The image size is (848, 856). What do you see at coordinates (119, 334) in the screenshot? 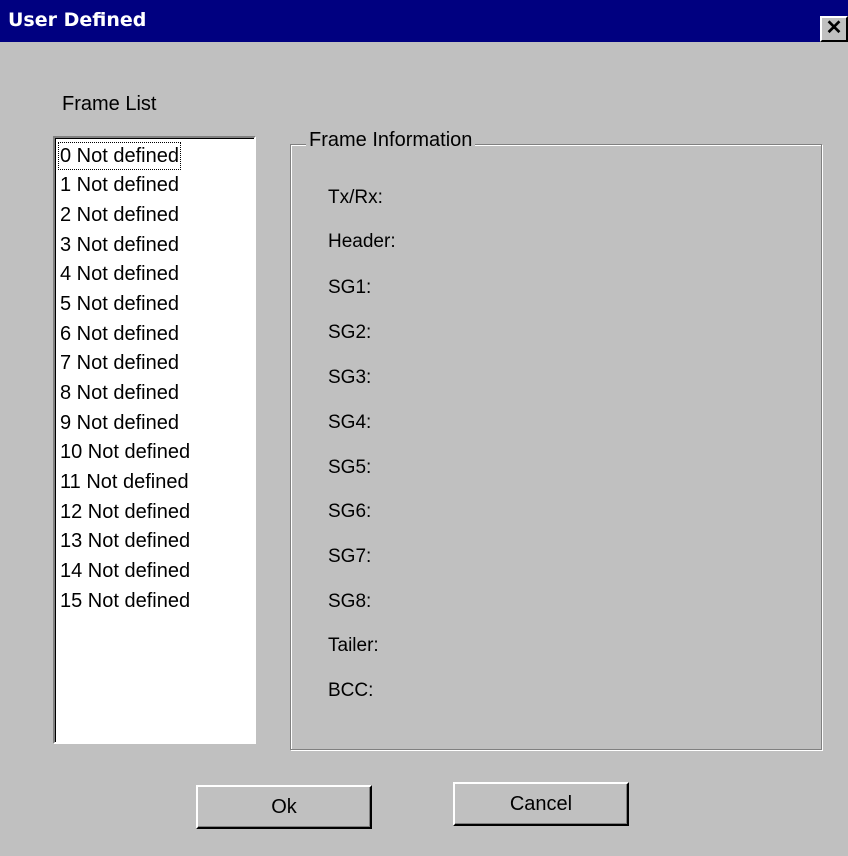
I see `list-item: 6 Not defined` at bounding box center [119, 334].